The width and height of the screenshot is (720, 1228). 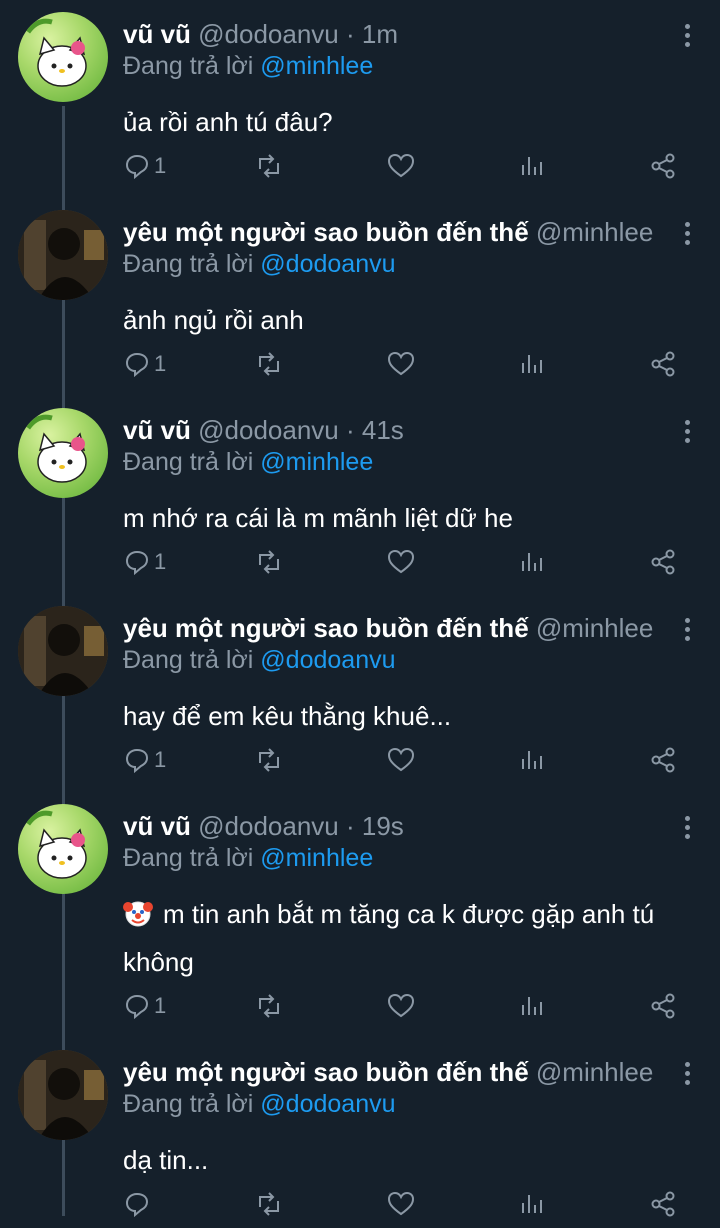 I want to click on tweet-text: ủa rồi anh tú đâu?, so click(x=228, y=122).